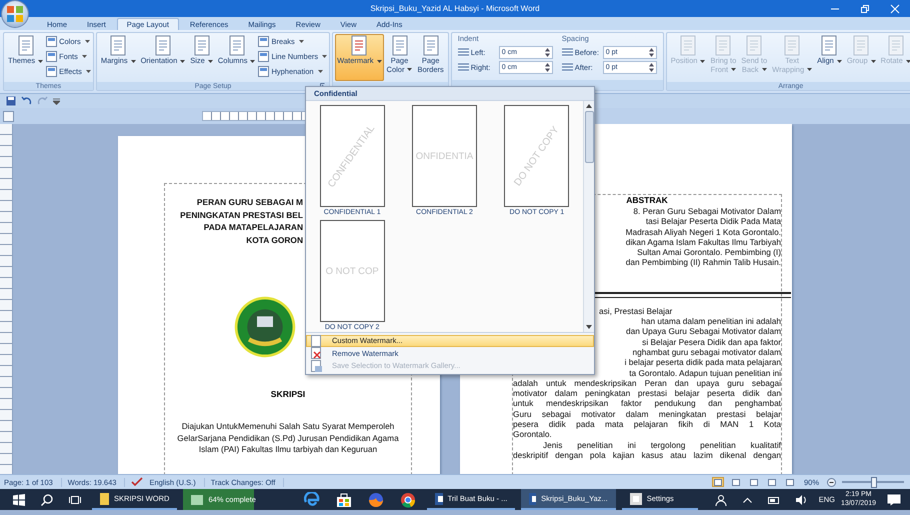  What do you see at coordinates (706, 352) in the screenshot?
I see `text-line: nghambat guru sebagai motivator dalam` at bounding box center [706, 352].